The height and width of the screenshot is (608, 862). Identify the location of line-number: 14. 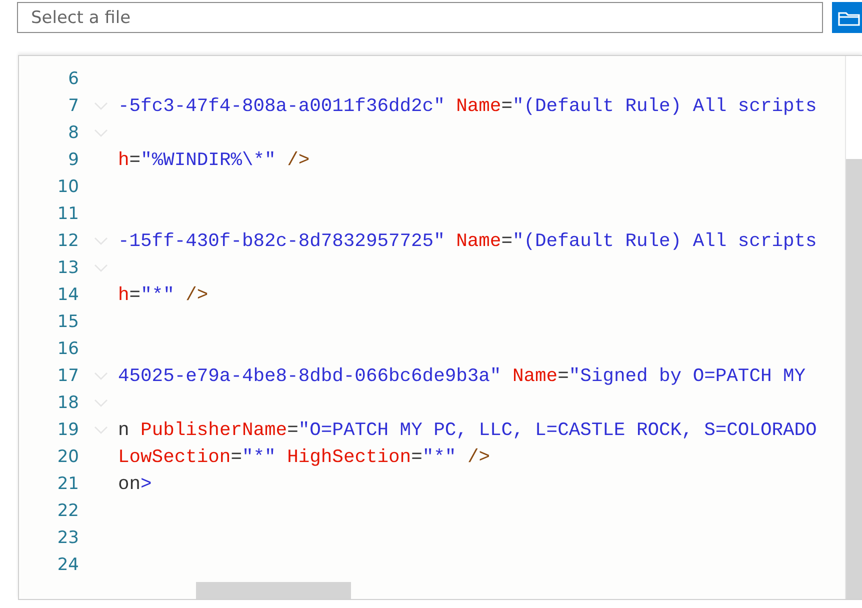
(67, 294).